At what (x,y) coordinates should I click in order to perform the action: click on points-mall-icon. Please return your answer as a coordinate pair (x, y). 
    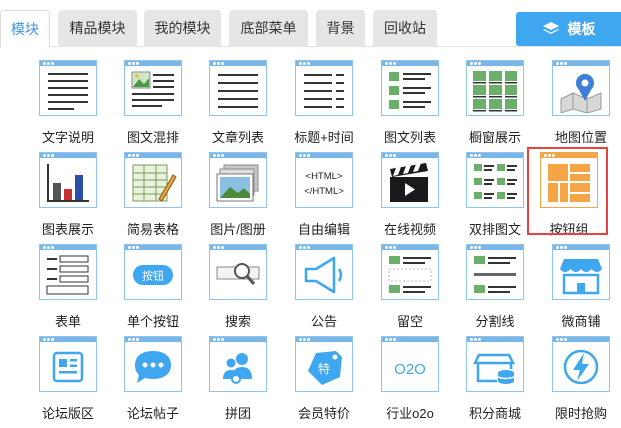
    Looking at the image, I should click on (495, 364).